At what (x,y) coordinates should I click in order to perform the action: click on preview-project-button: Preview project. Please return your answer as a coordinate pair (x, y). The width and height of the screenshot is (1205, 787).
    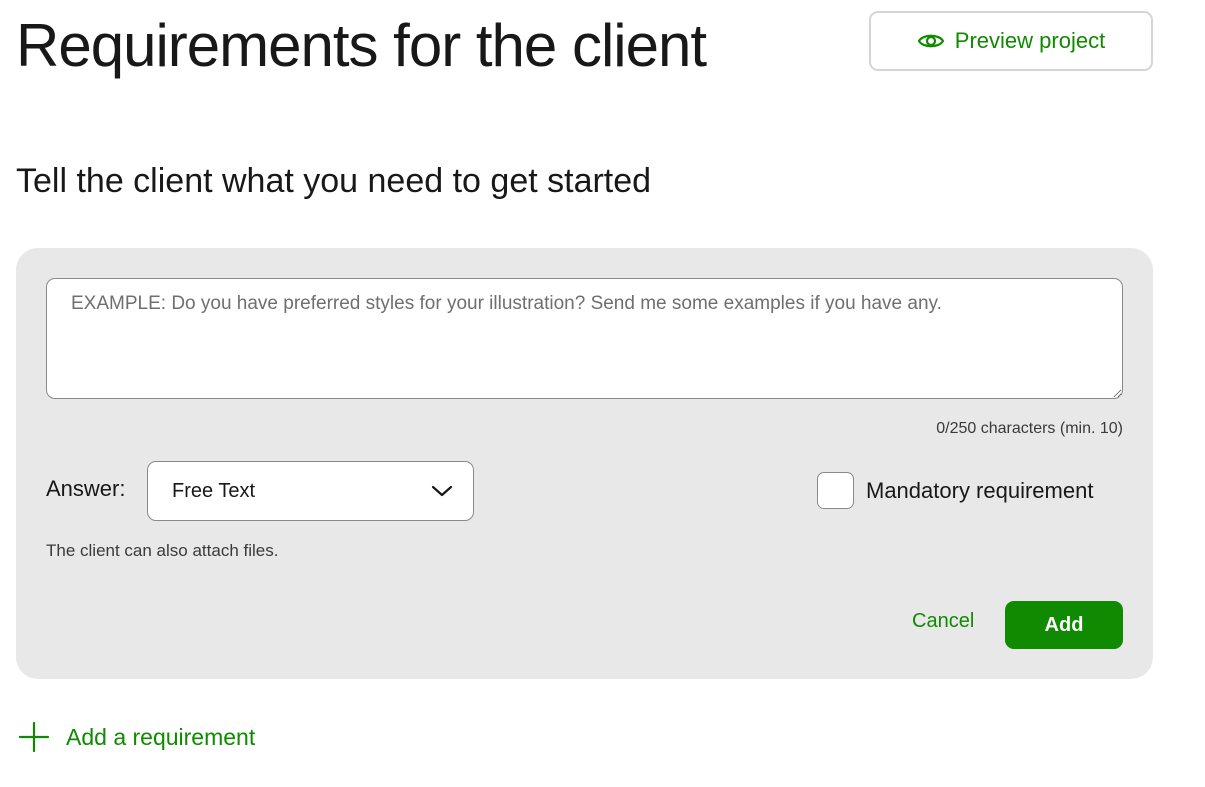
    Looking at the image, I should click on (1011, 41).